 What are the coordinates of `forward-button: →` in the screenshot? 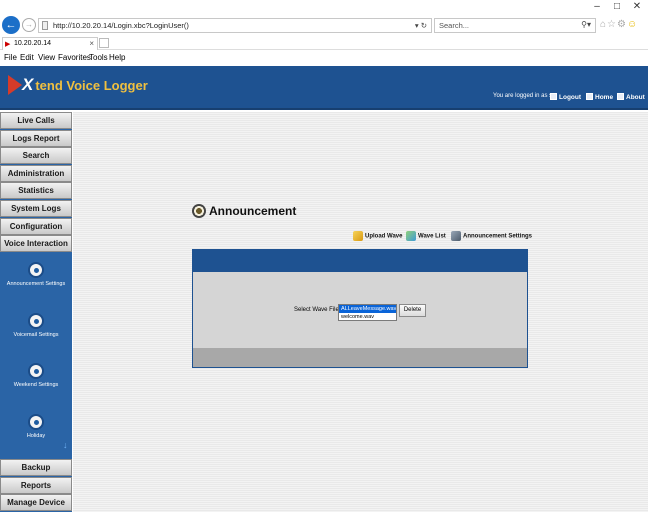 It's located at (29, 25).